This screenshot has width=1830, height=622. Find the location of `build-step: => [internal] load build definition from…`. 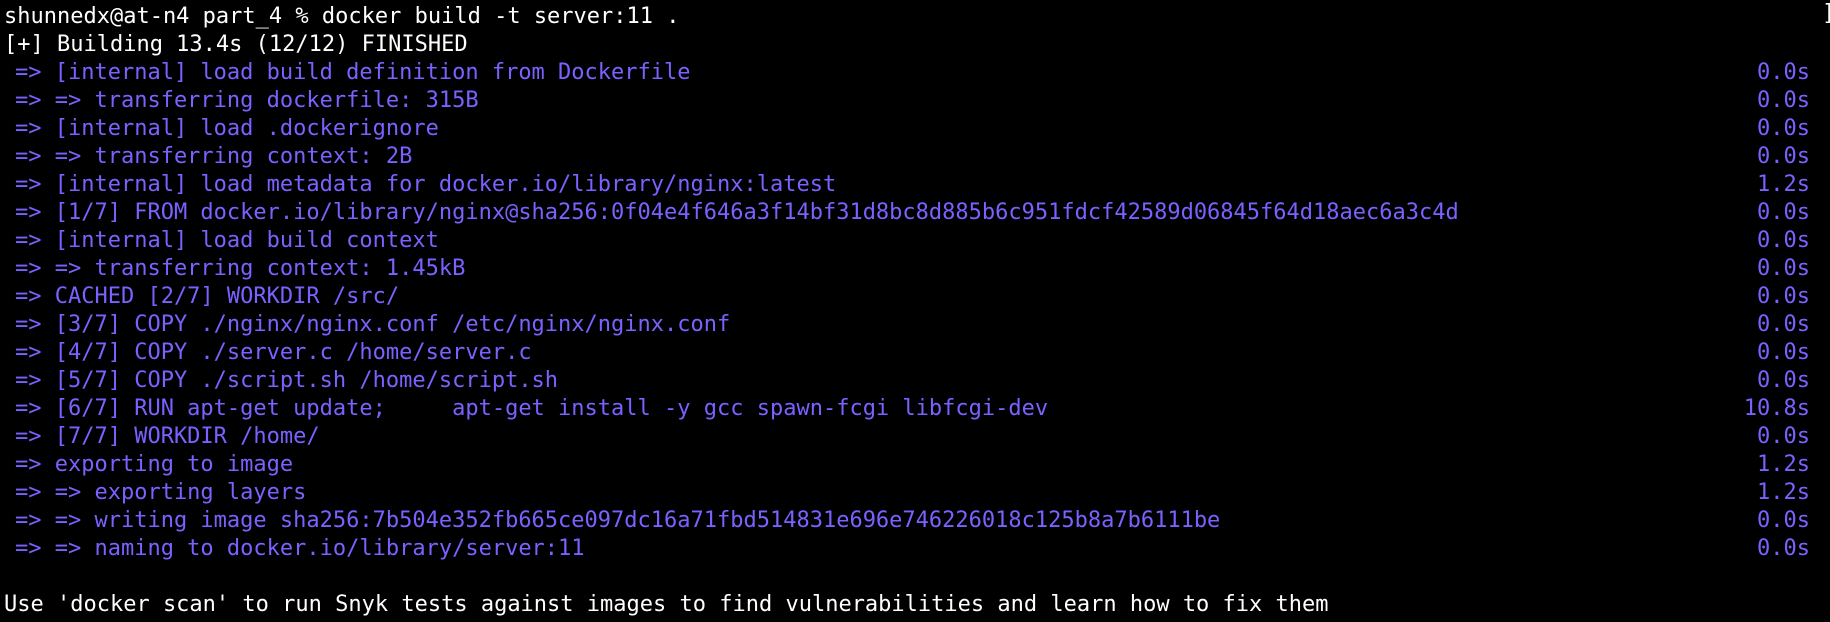

build-step: => [internal] load build definition from… is located at coordinates (915, 73).